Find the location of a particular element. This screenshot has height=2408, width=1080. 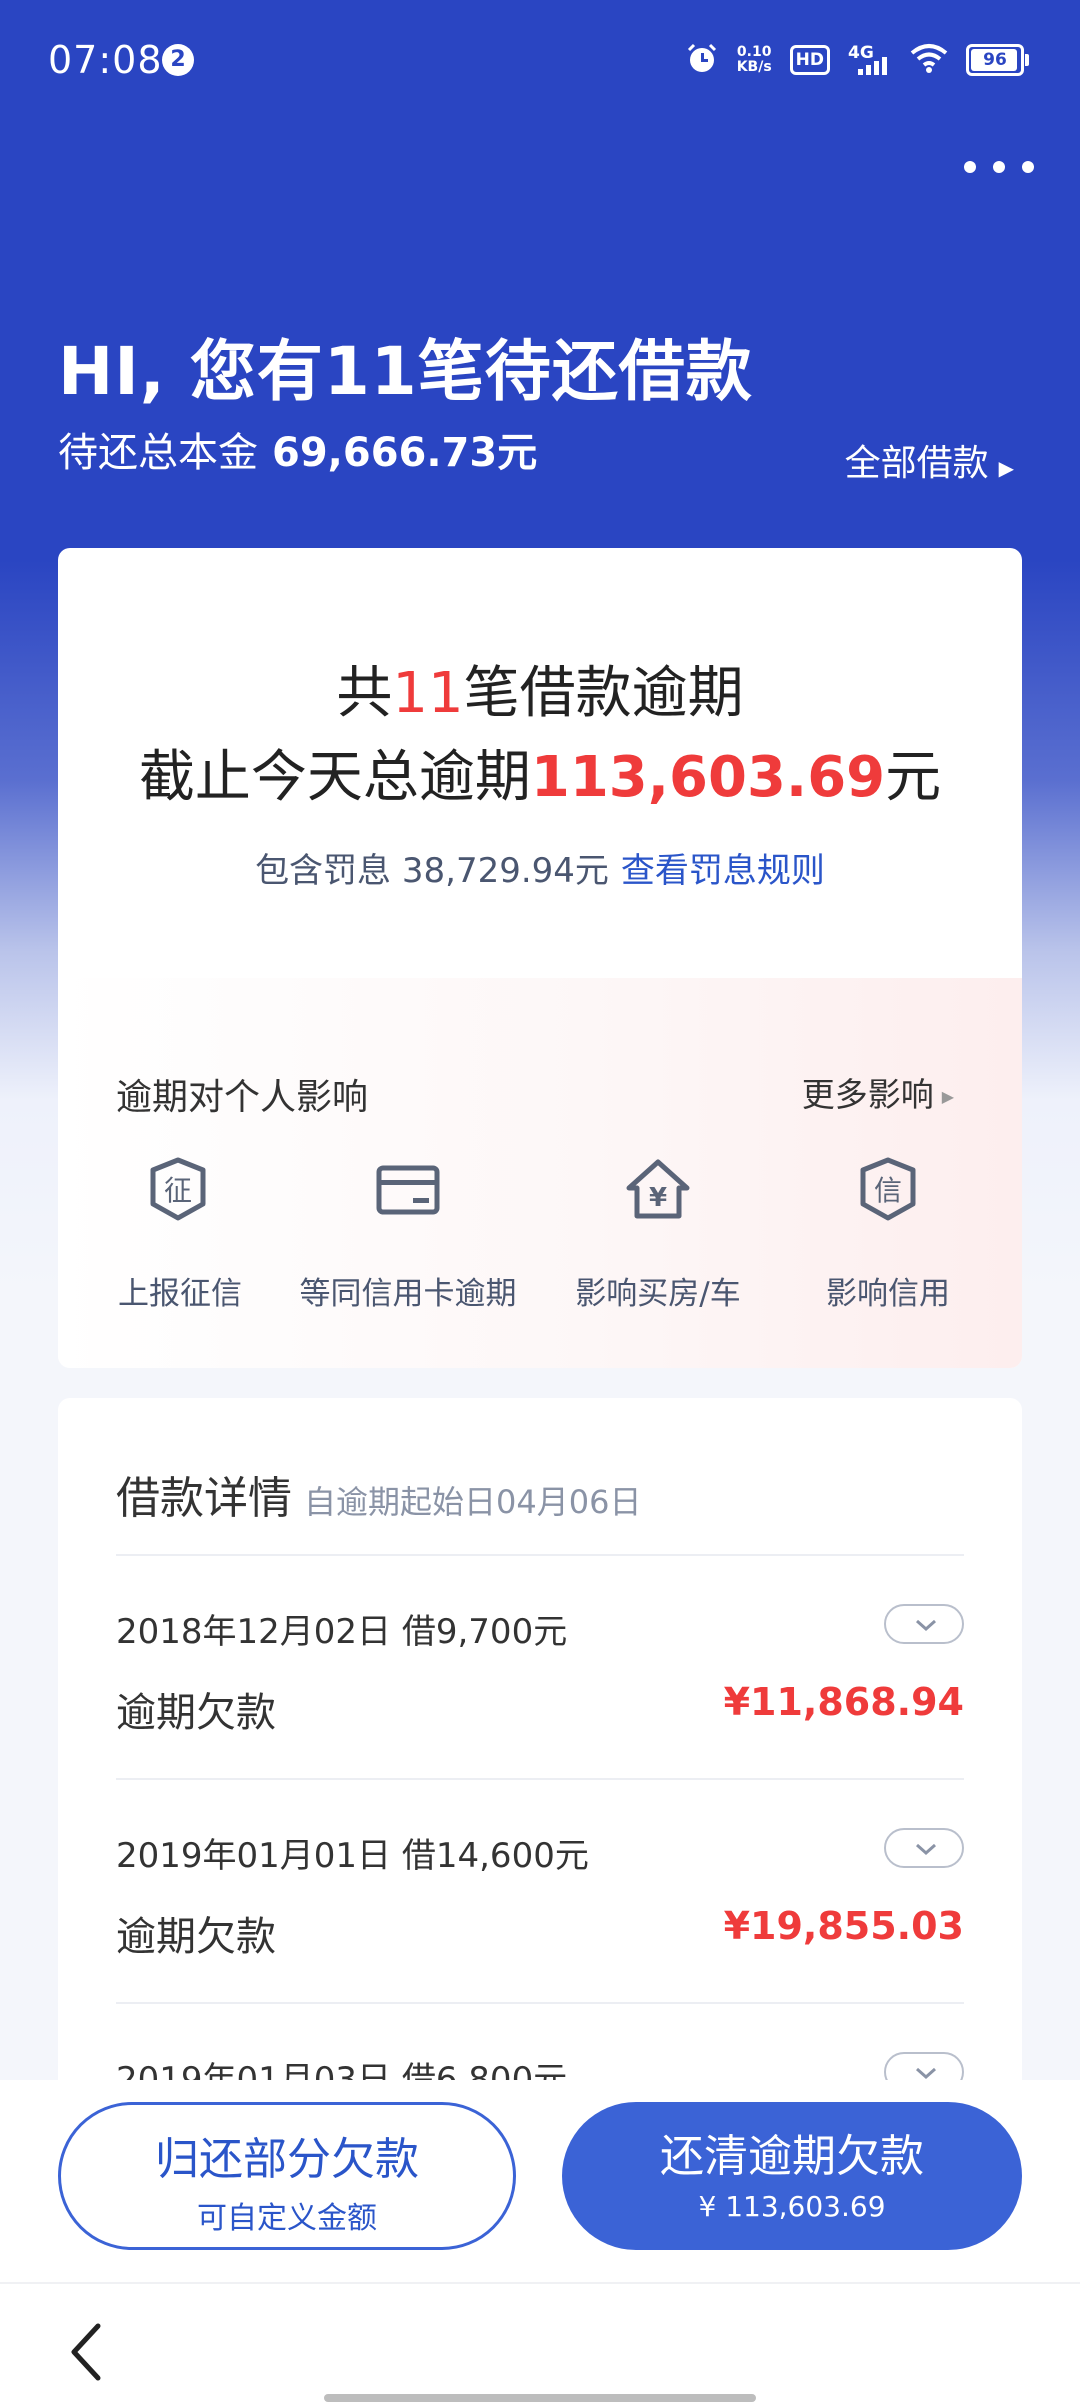

svg-text: 信 is located at coordinates (888, 1190).